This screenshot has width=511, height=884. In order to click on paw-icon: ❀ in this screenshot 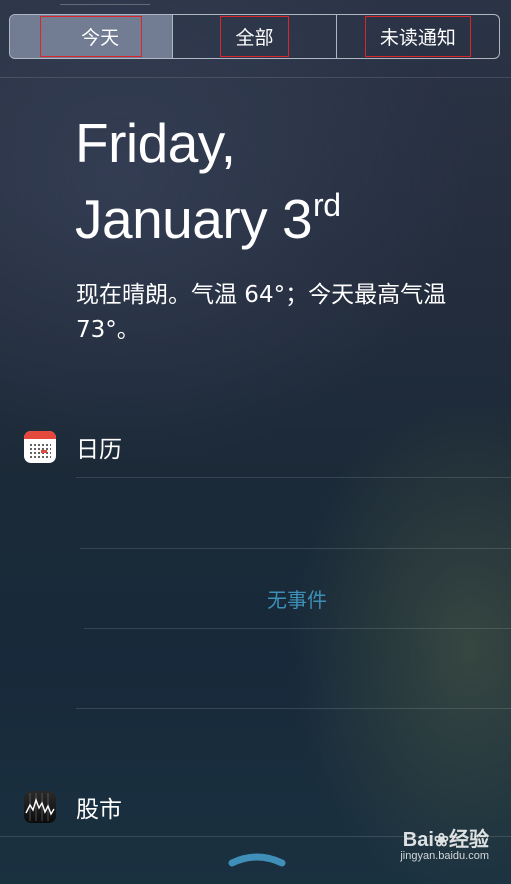, I will do `click(441, 840)`.